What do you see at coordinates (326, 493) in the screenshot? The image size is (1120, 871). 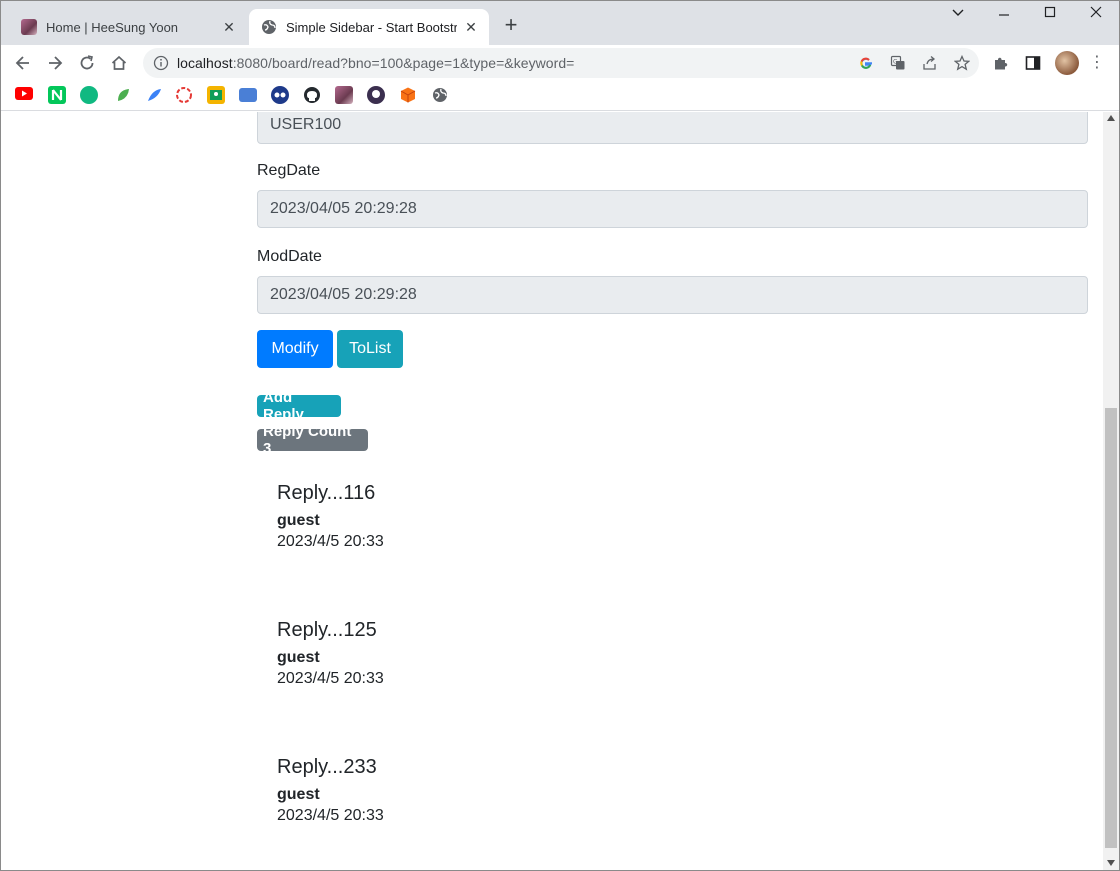 I see `reply-text: Reply...116` at bounding box center [326, 493].